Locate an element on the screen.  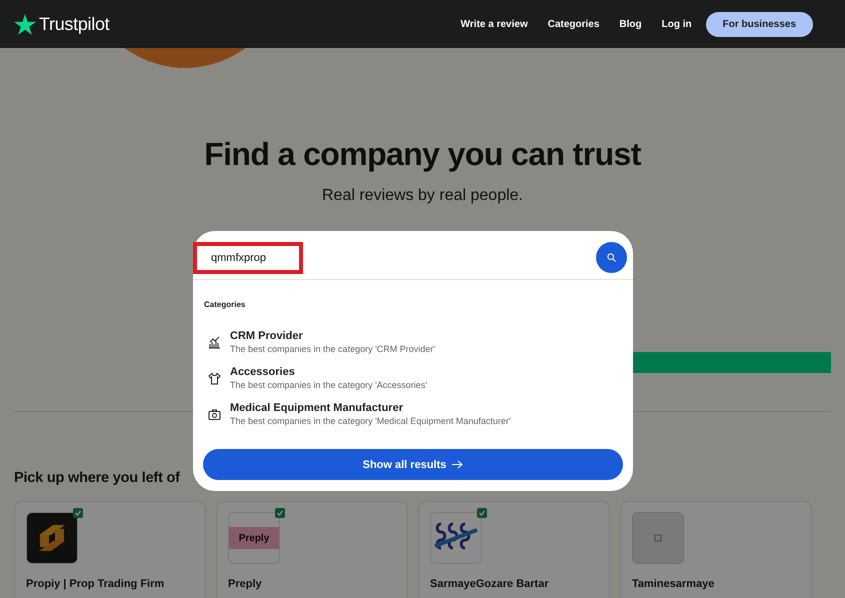
nav-link: Log in is located at coordinates (677, 24).